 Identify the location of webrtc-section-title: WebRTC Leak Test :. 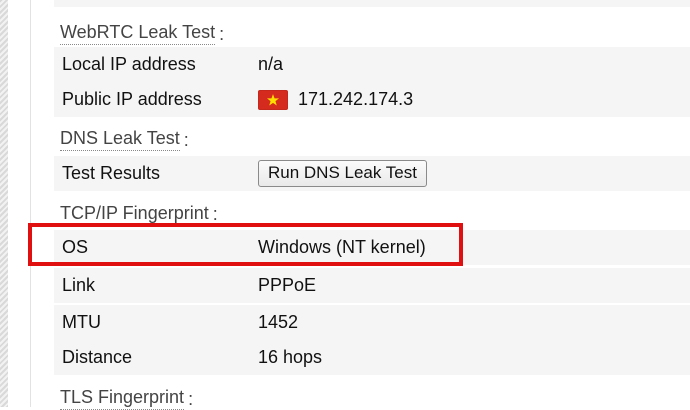
(372, 26).